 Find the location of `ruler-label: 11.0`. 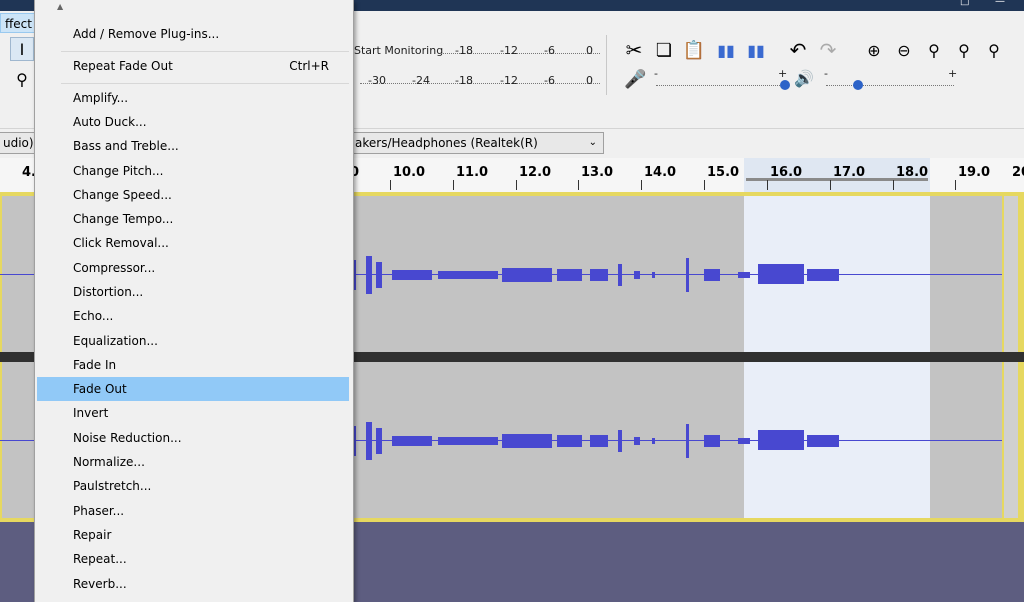

ruler-label: 11.0 is located at coordinates (472, 172).